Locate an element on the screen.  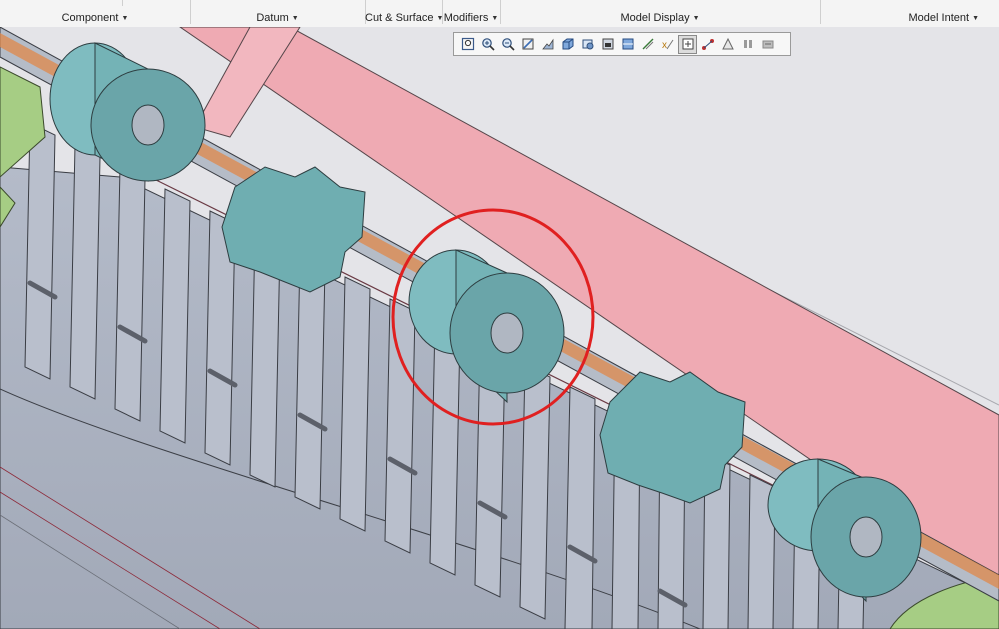
section-views-button is located at coordinates (627, 44).